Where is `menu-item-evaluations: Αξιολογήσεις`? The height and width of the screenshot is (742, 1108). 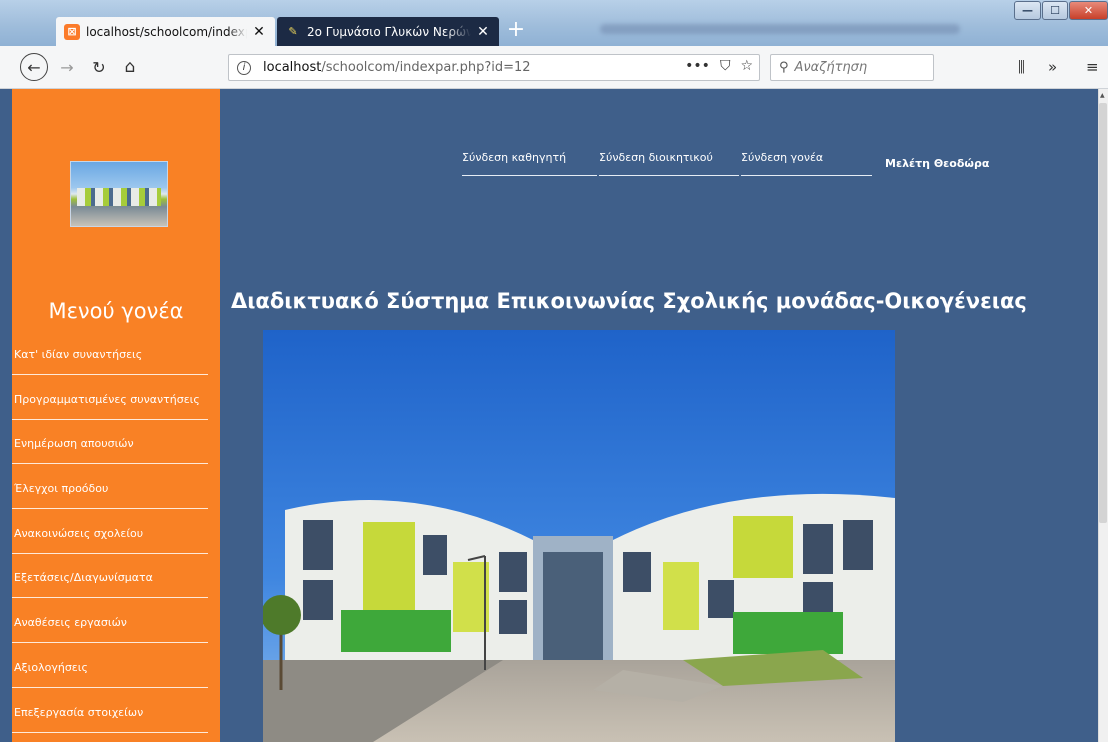
menu-item-evaluations: Αξιολογήσεις is located at coordinates (116, 677).